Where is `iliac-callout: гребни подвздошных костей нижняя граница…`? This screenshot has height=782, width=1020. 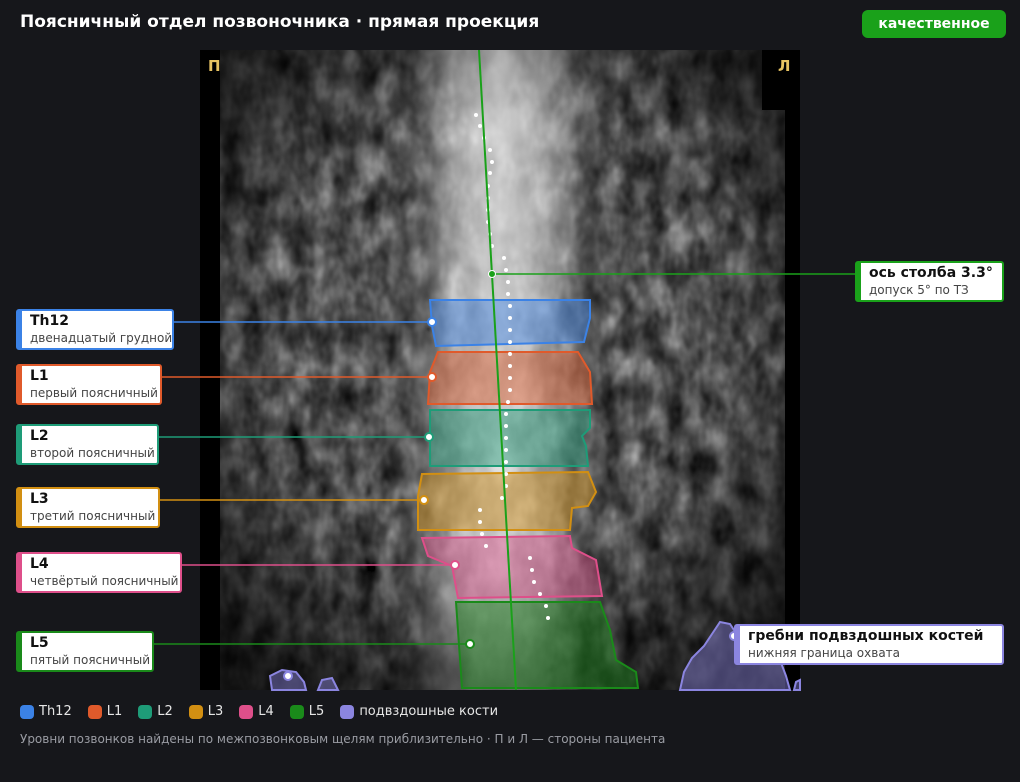
iliac-callout: гребни подвздошных костей нижняя граница… is located at coordinates (869, 644).